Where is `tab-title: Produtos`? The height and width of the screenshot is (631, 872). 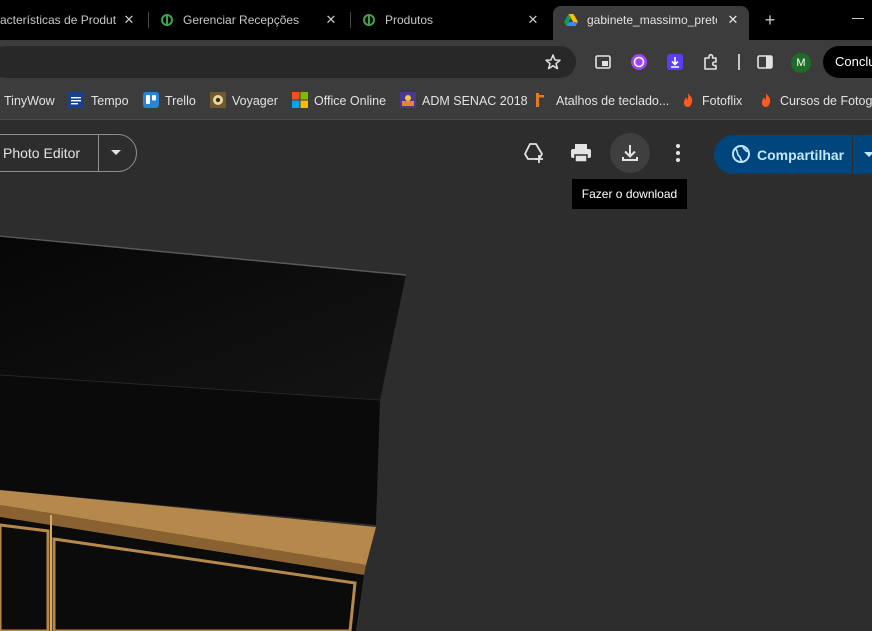 tab-title: Produtos is located at coordinates (409, 20).